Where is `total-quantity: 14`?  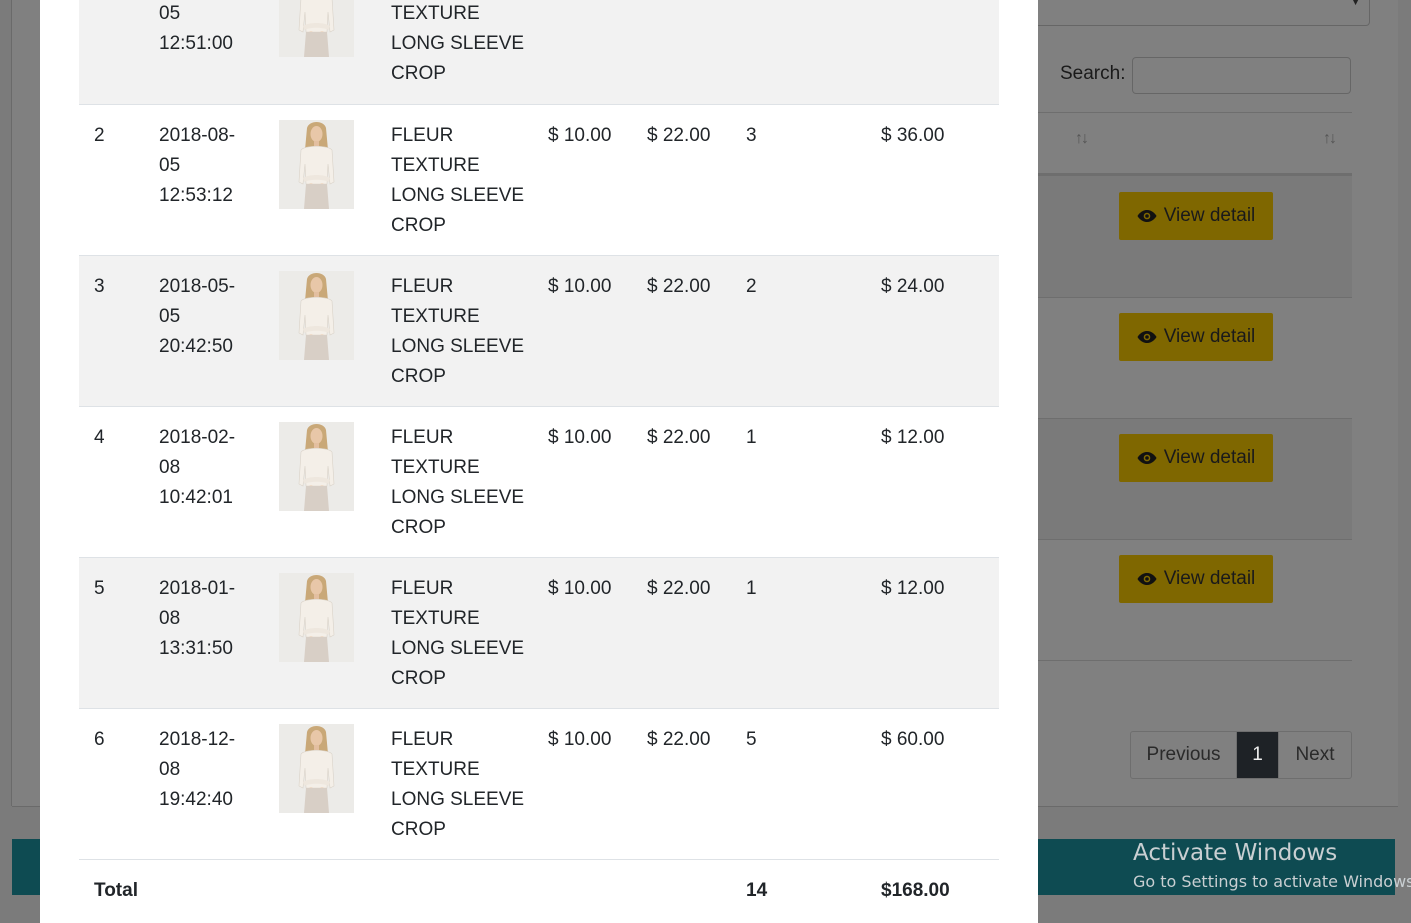
total-quantity: 14 is located at coordinates (757, 890).